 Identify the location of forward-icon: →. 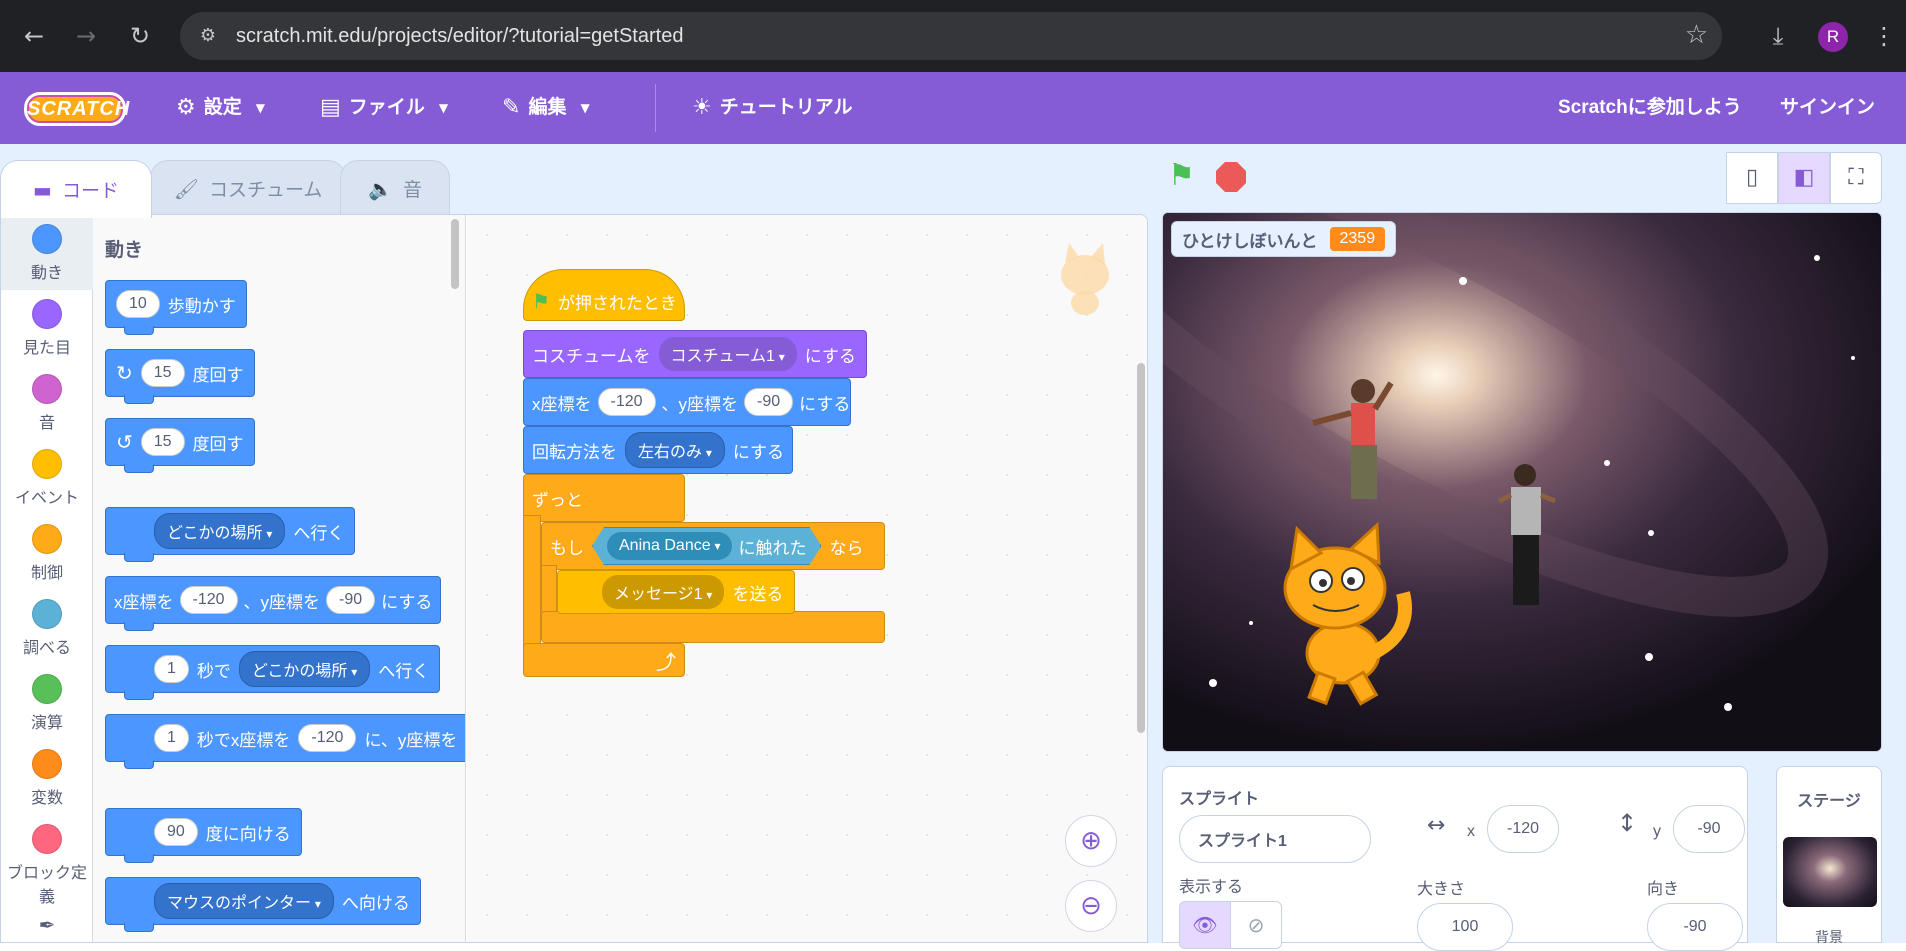
(86, 36).